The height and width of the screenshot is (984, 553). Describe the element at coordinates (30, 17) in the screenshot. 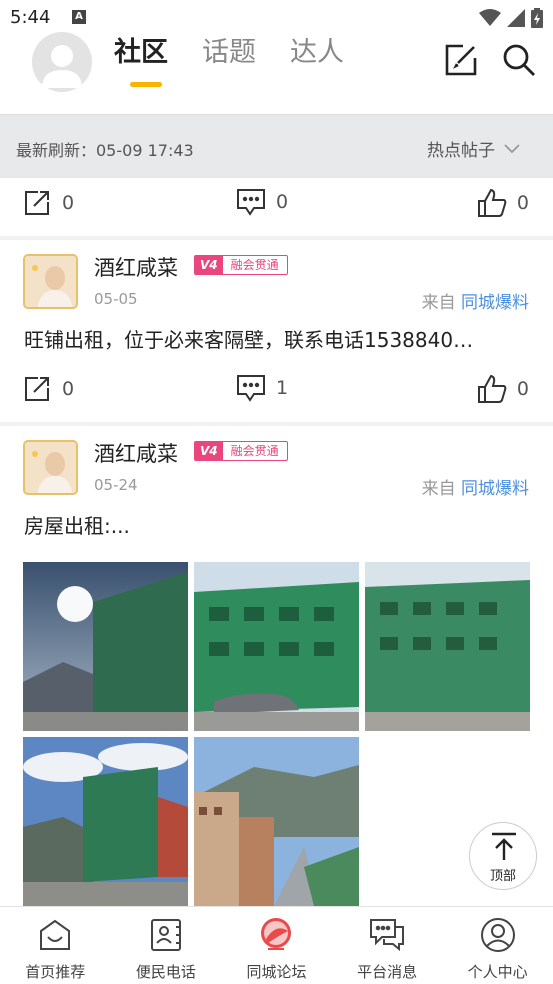

I see `status-time: 5:44` at that location.